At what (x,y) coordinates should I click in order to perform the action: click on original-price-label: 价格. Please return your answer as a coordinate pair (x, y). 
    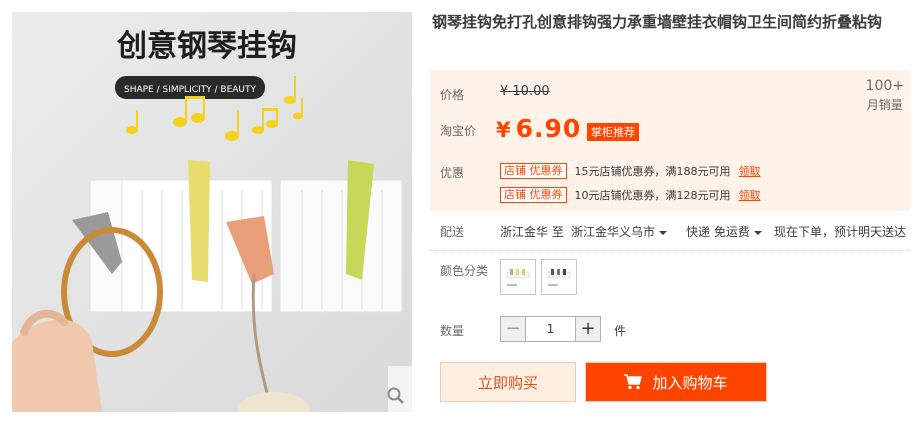
    Looking at the image, I should click on (452, 95).